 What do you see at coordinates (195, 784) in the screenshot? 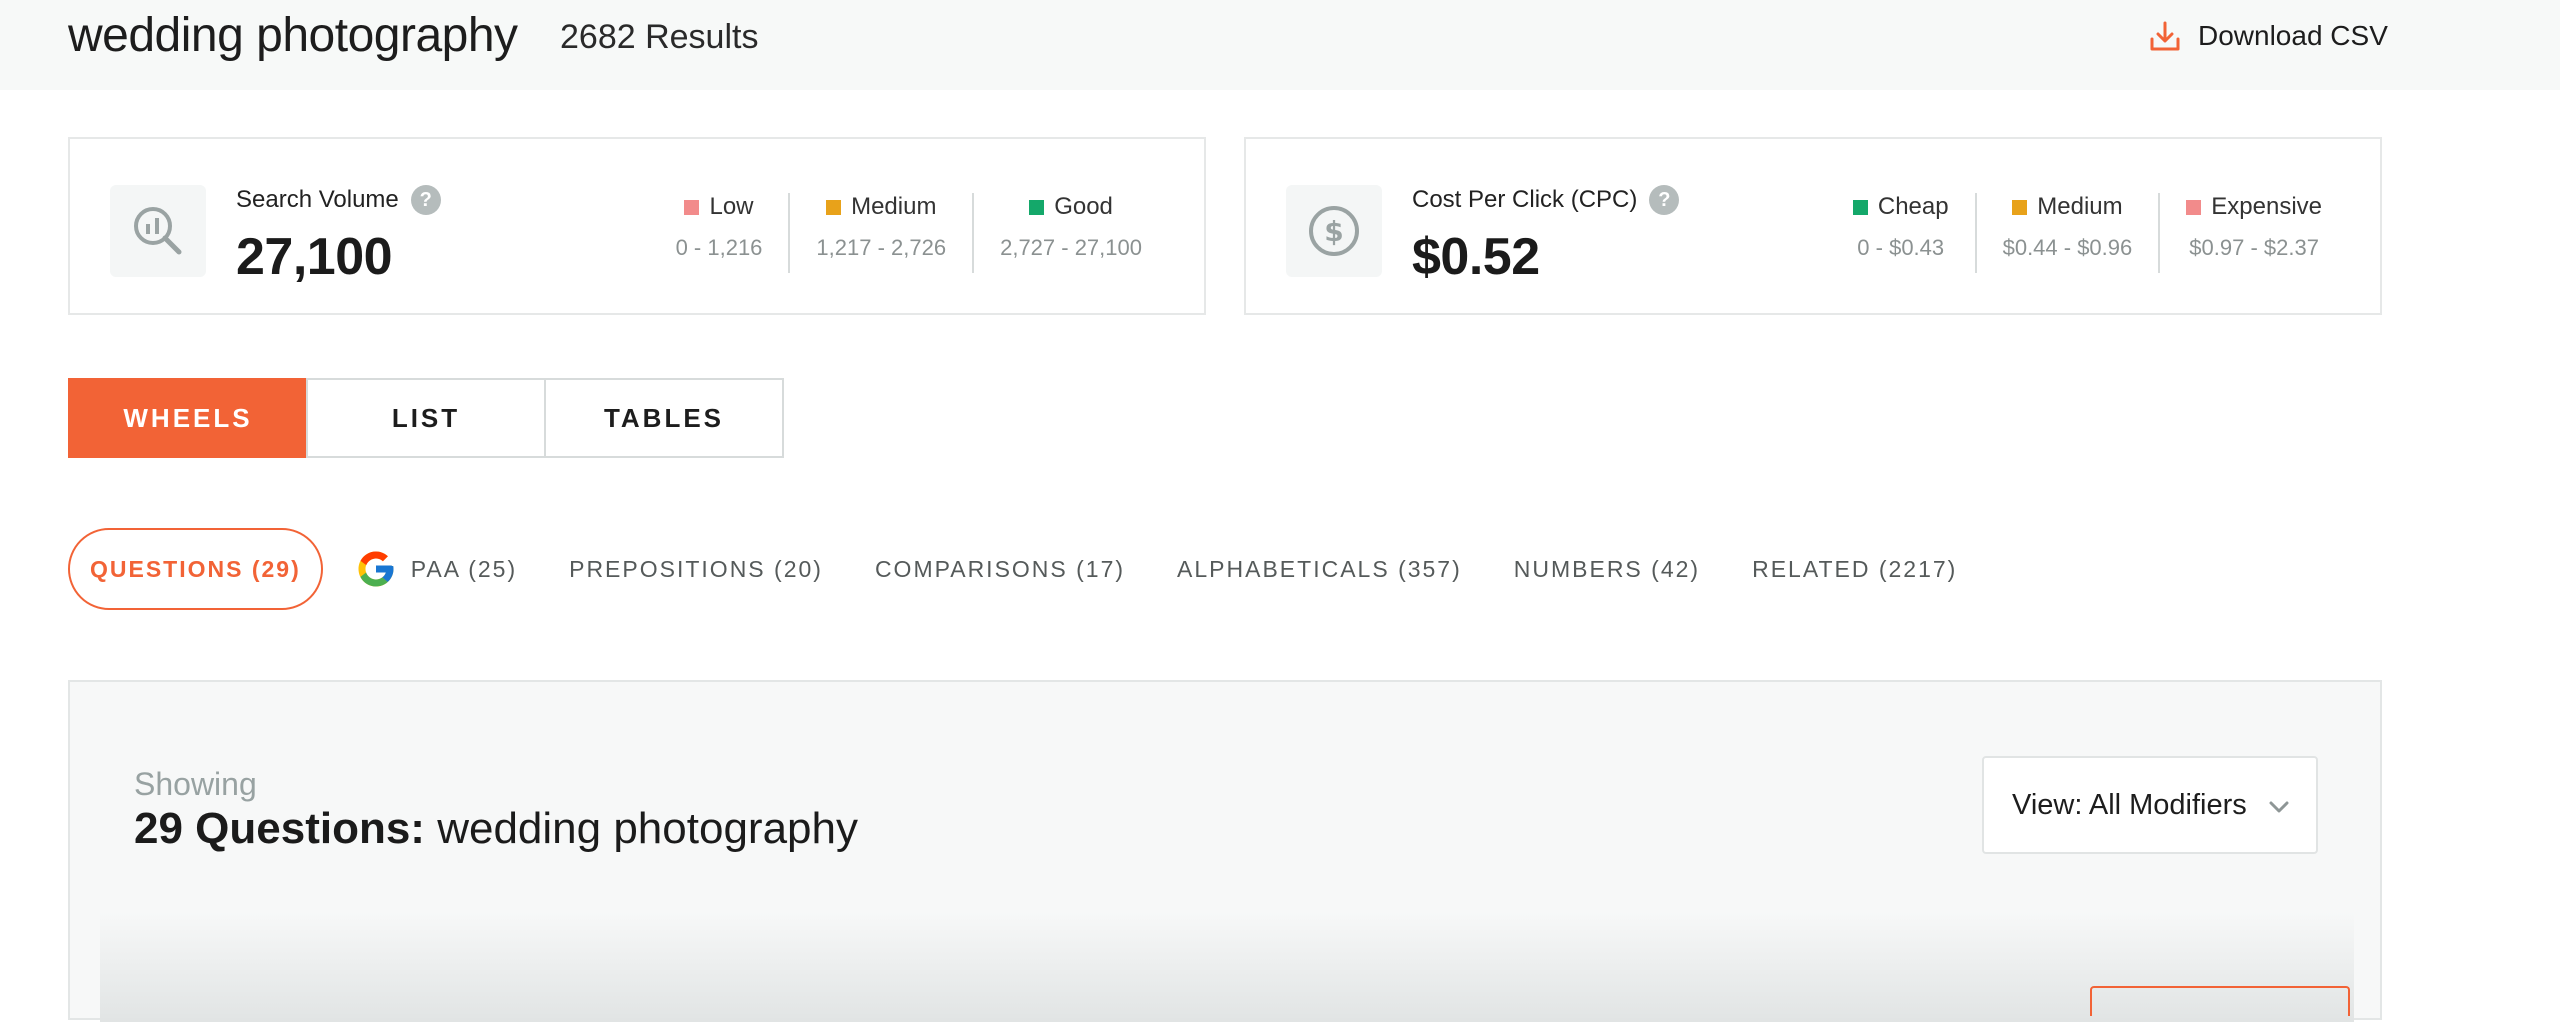
I see `showing-label: Showing` at bounding box center [195, 784].